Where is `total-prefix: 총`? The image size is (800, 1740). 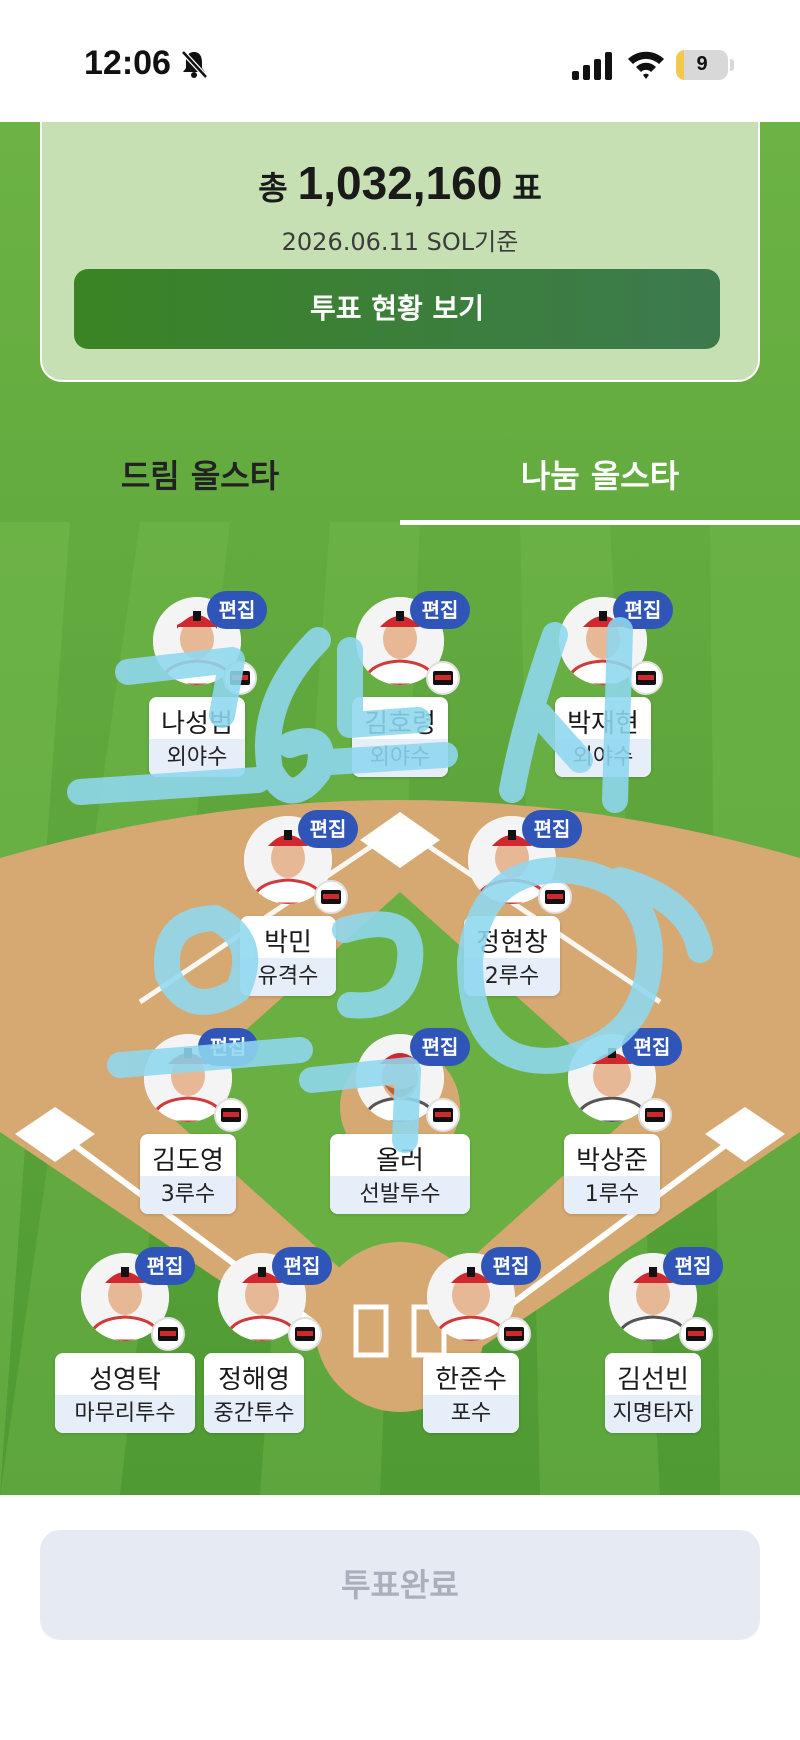 total-prefix: 총 is located at coordinates (273, 188).